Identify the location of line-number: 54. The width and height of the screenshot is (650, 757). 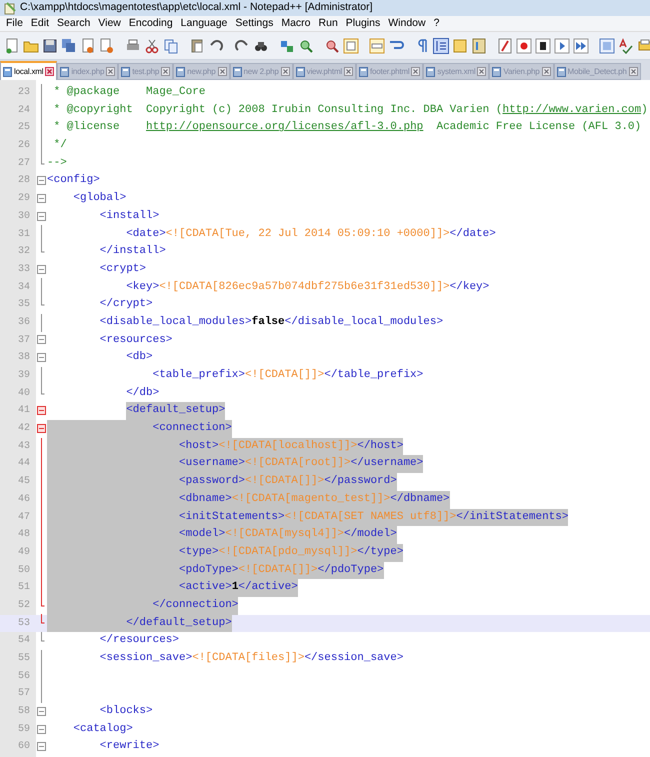
(23, 641).